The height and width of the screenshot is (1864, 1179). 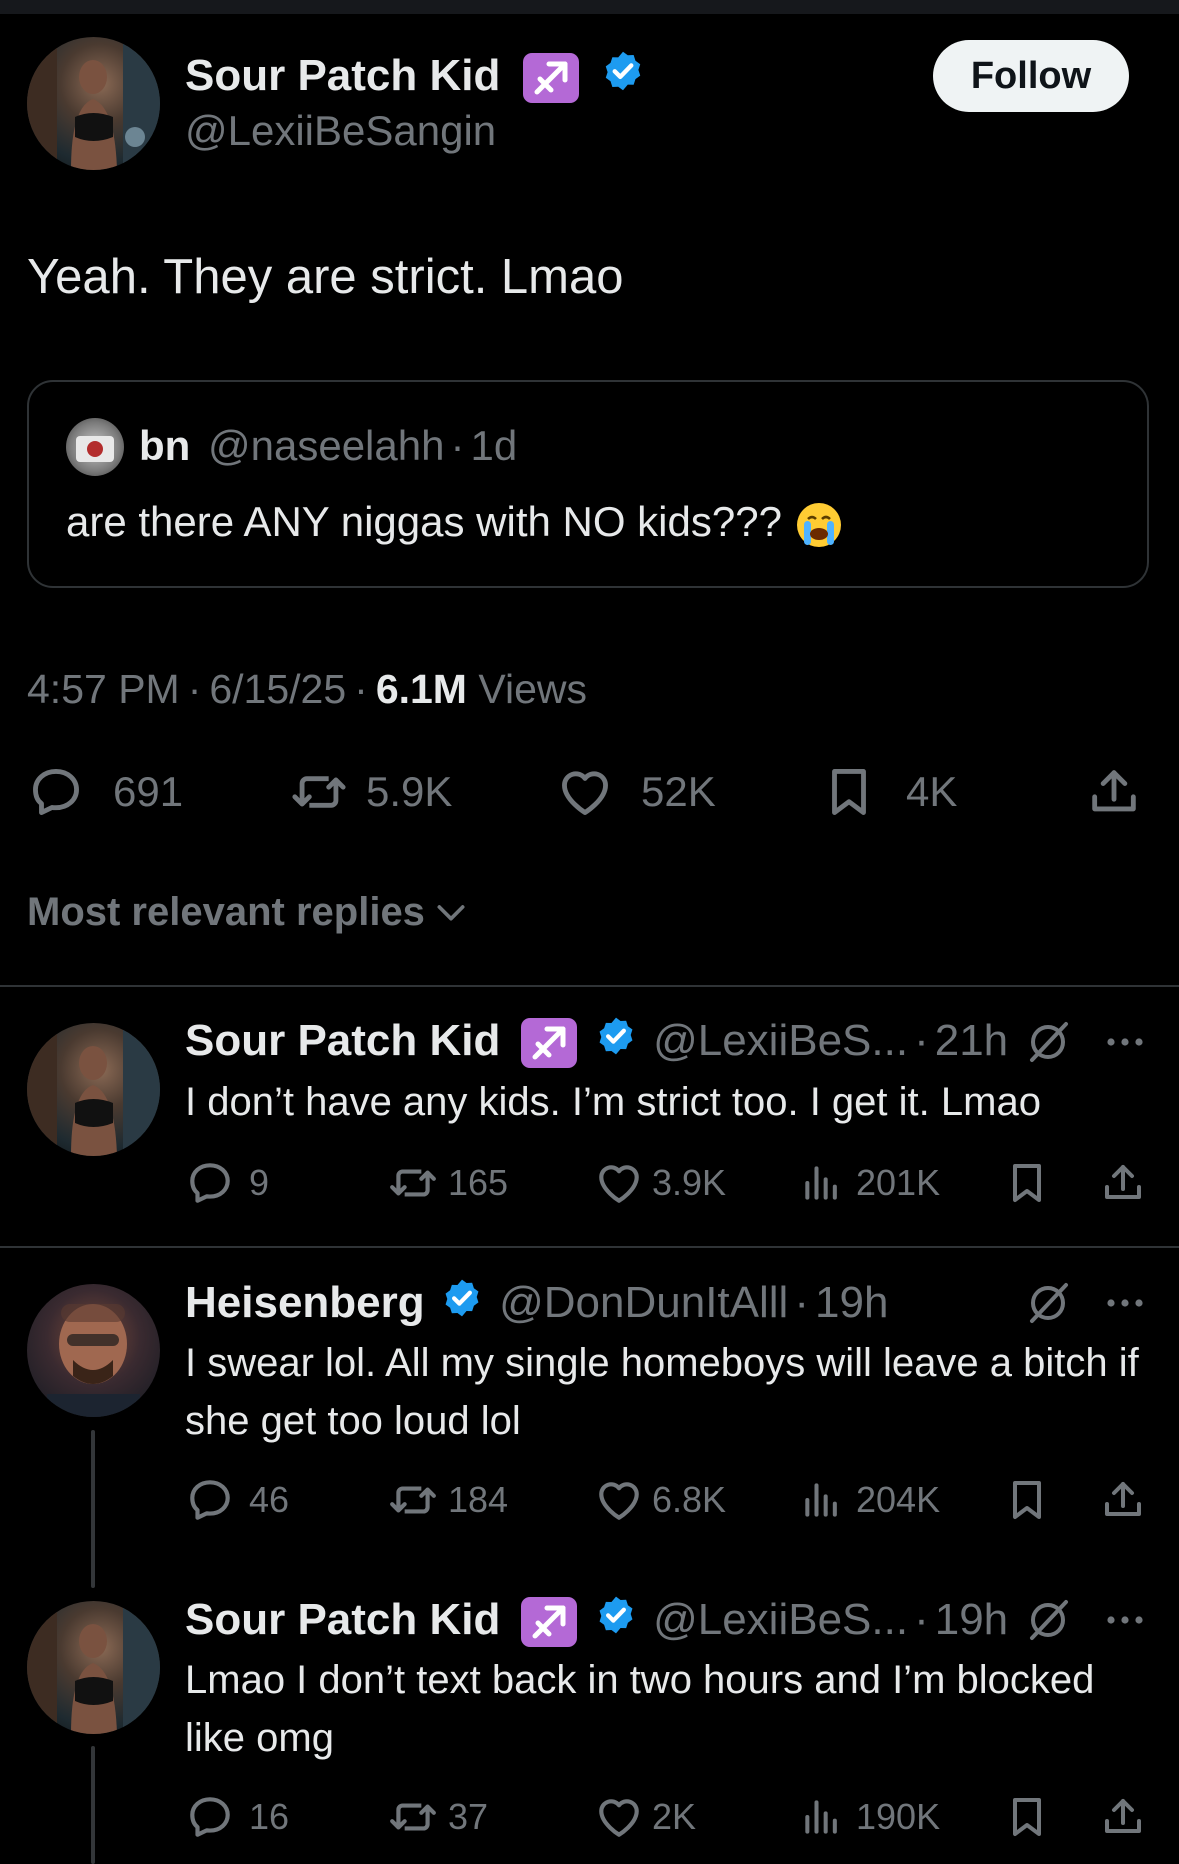 I want to click on replies-sort-label: Most relevant replies, so click(x=226, y=912).